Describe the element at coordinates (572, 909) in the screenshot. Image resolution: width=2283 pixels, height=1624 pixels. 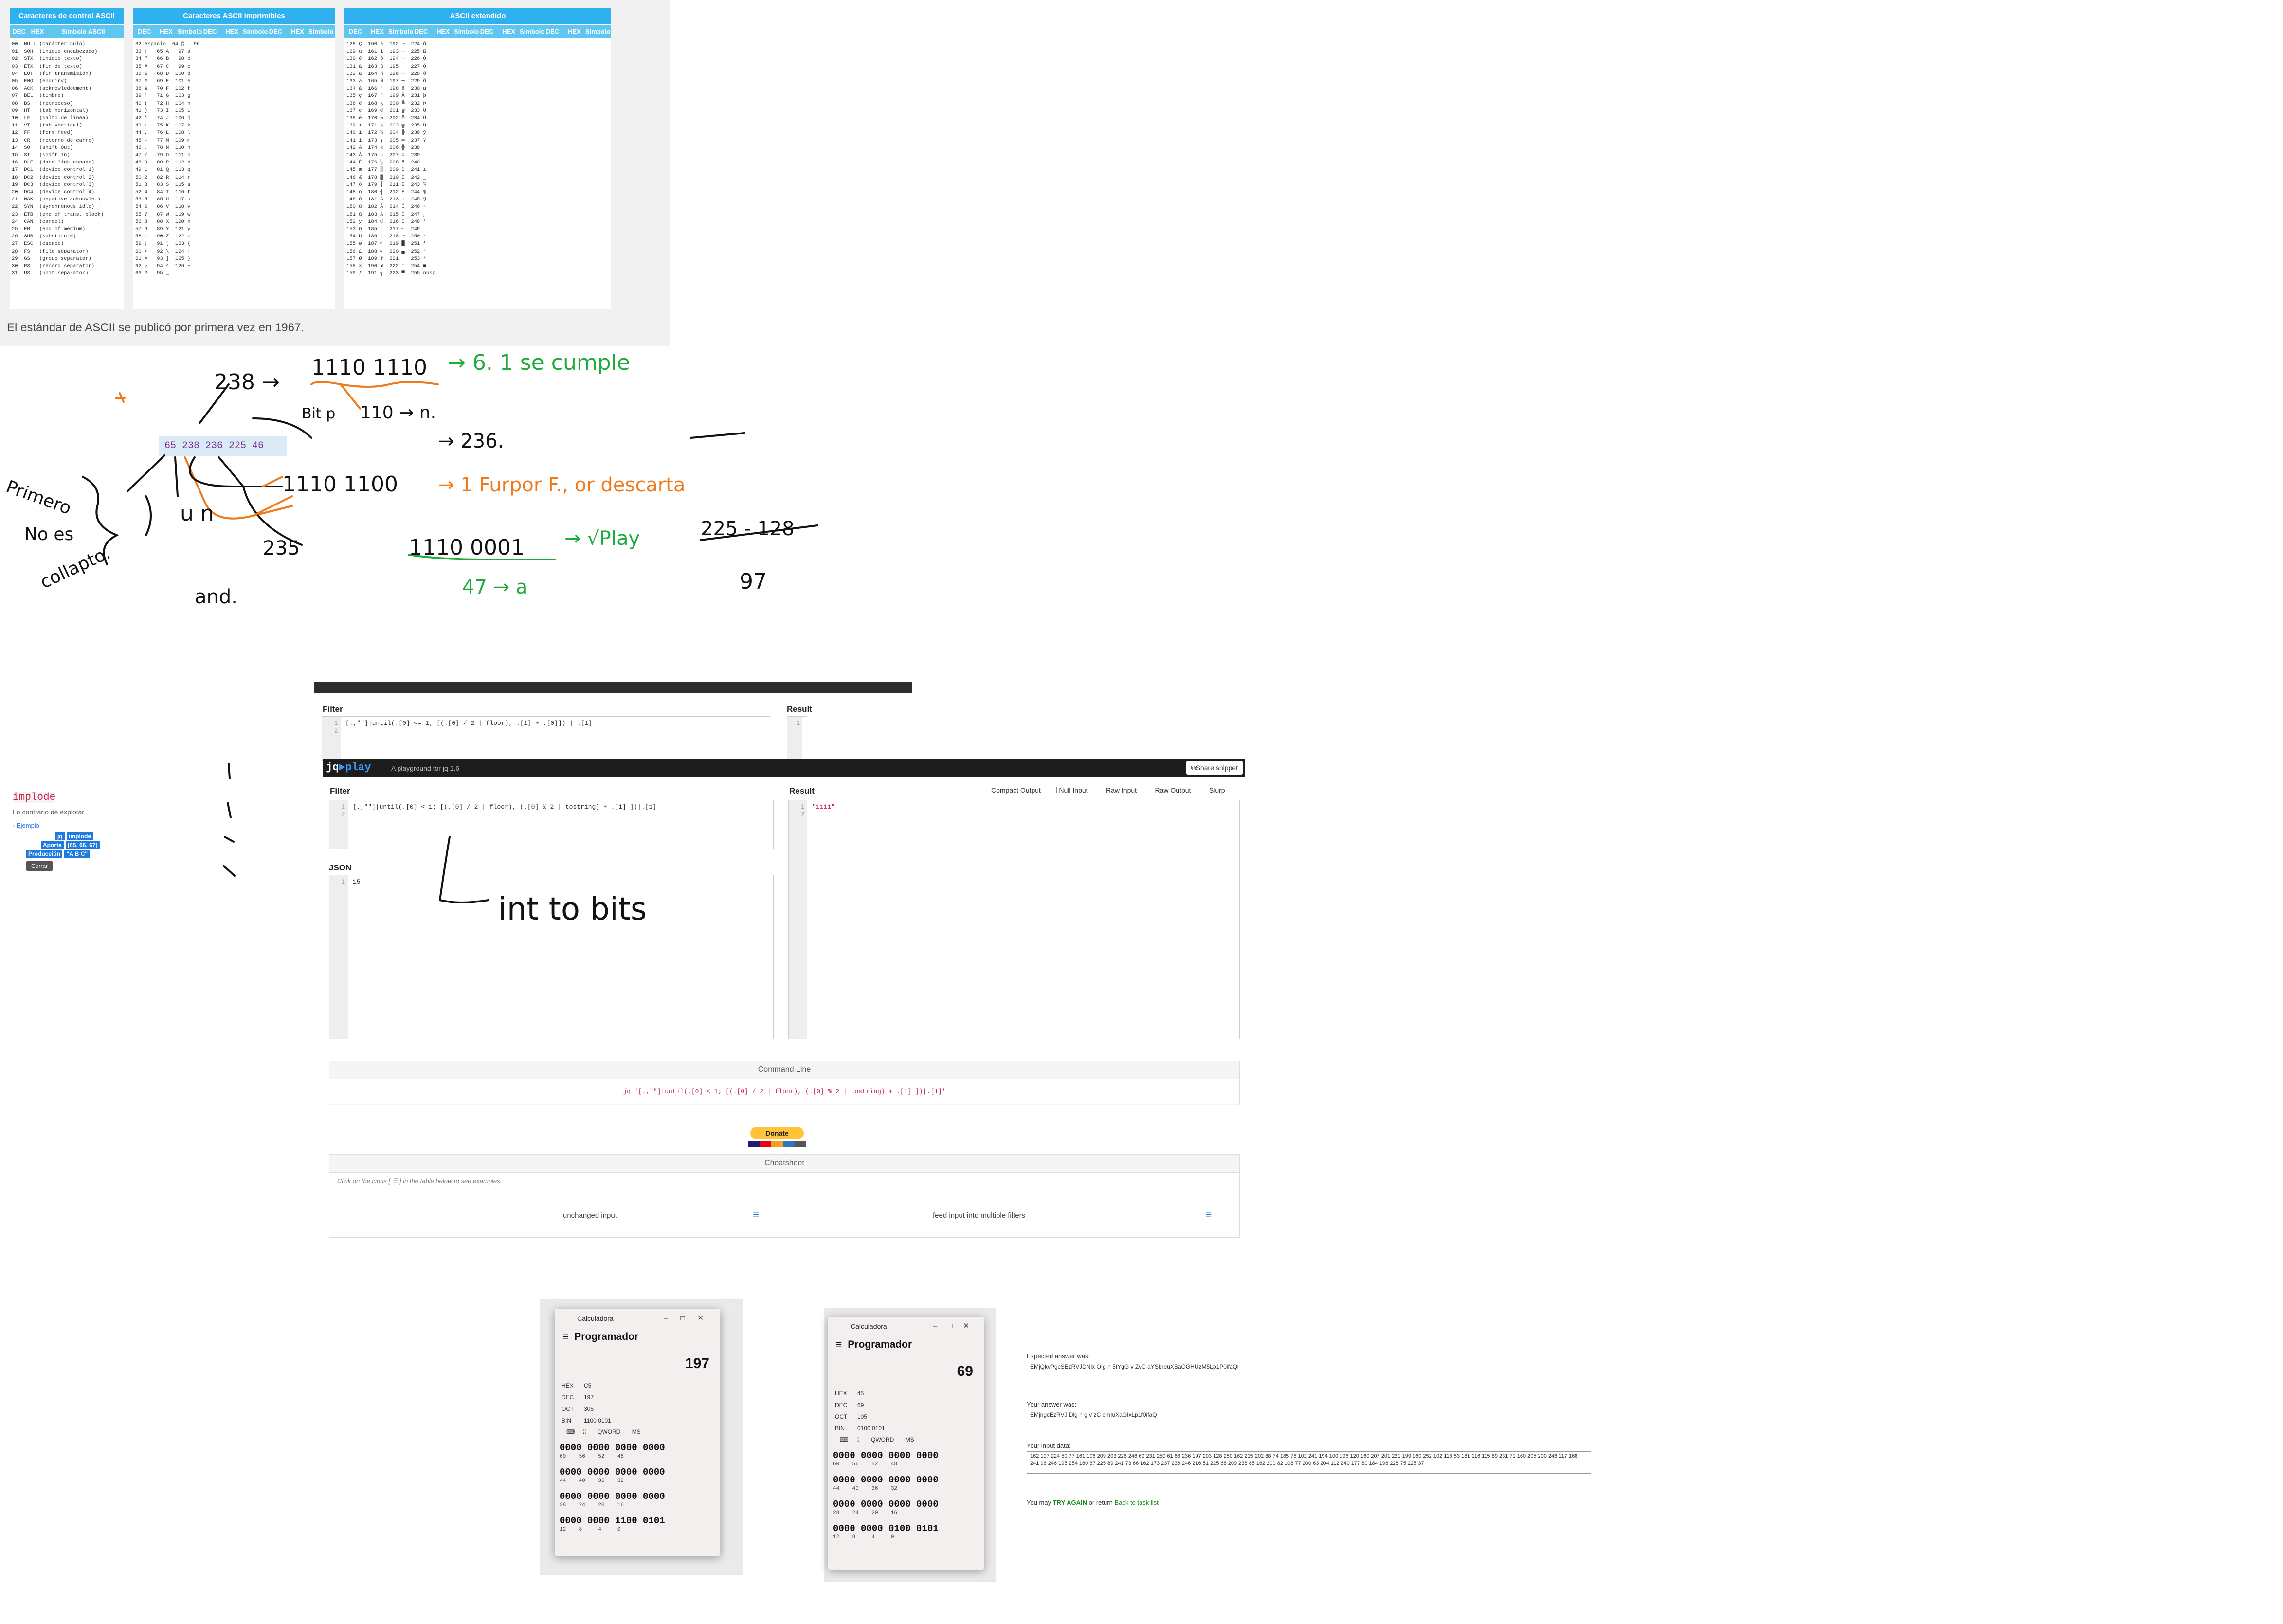
I see `hw-int-to-bits-text: int to bits` at that location.